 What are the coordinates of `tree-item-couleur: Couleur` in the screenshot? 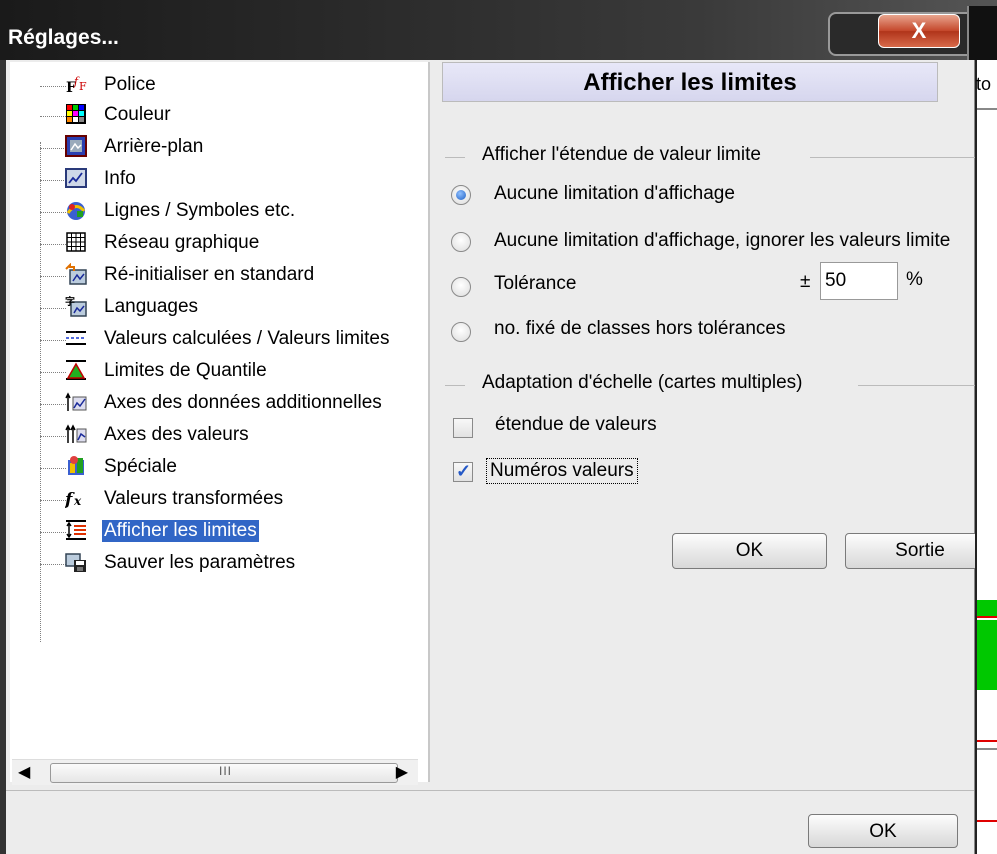 It's located at (220, 116).